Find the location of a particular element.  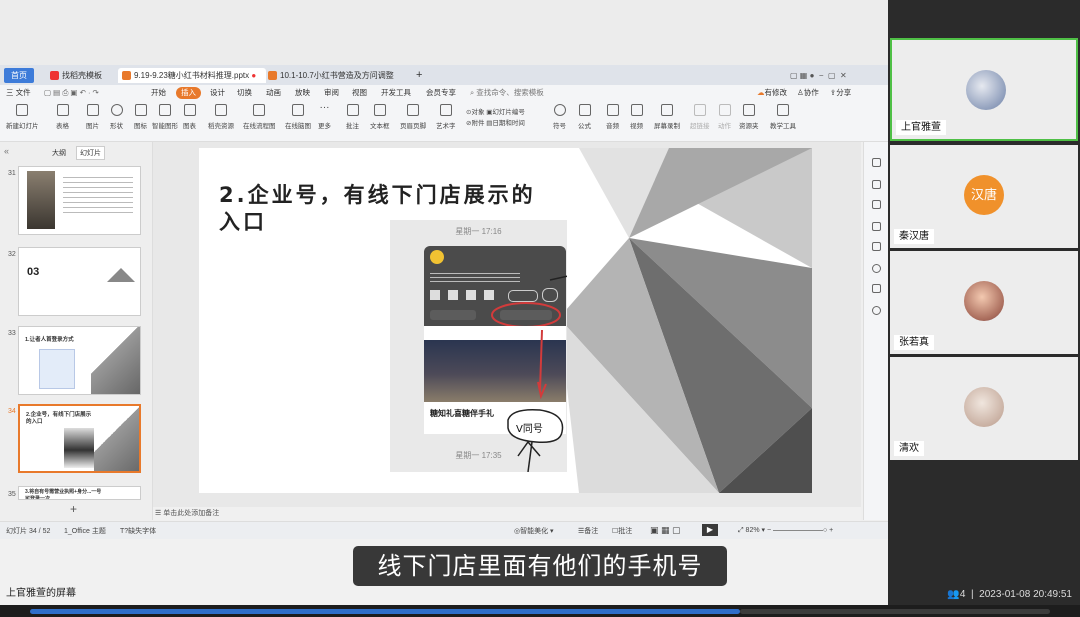

settings-icon is located at coordinates (876, 184).